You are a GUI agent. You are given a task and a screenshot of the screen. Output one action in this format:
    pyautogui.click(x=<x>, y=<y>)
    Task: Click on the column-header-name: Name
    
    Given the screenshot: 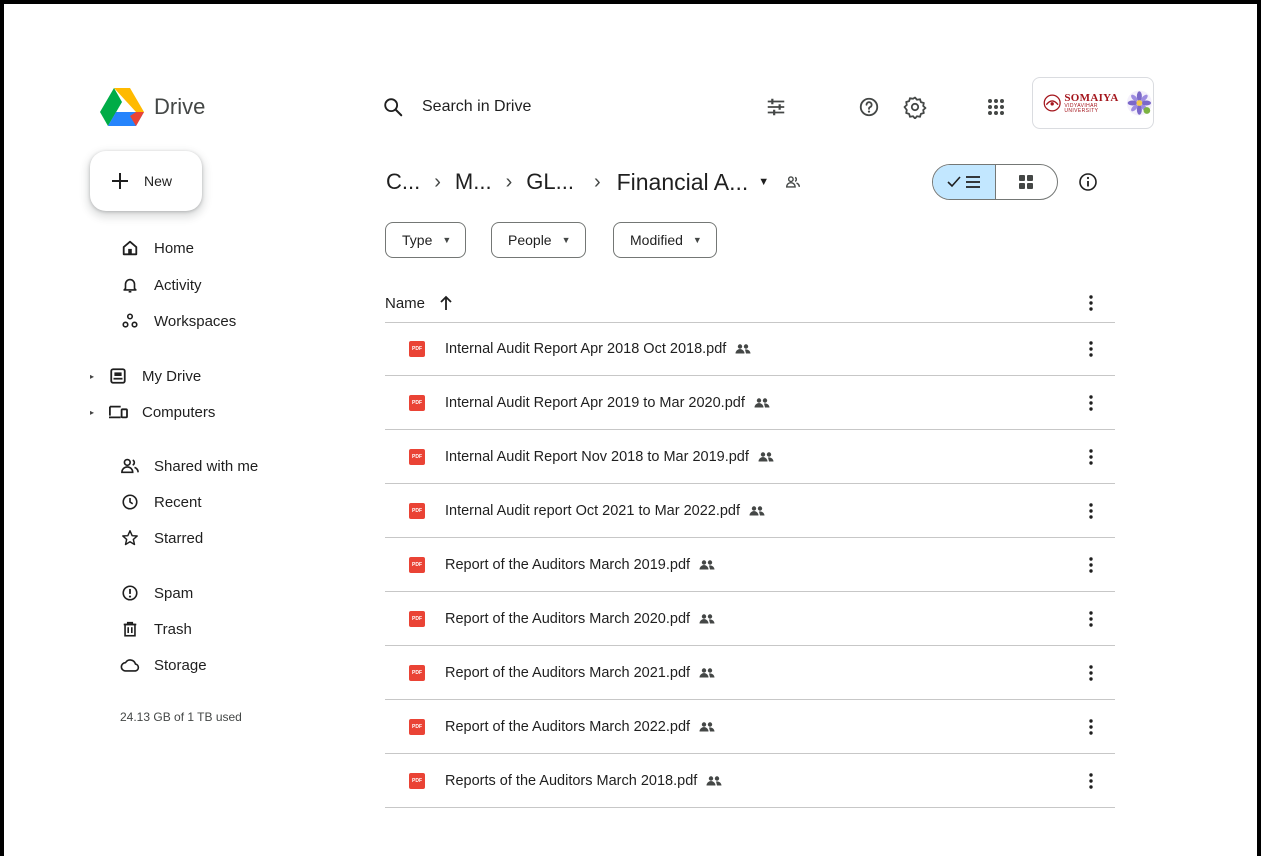 What is the action you would take?
    pyautogui.click(x=405, y=303)
    